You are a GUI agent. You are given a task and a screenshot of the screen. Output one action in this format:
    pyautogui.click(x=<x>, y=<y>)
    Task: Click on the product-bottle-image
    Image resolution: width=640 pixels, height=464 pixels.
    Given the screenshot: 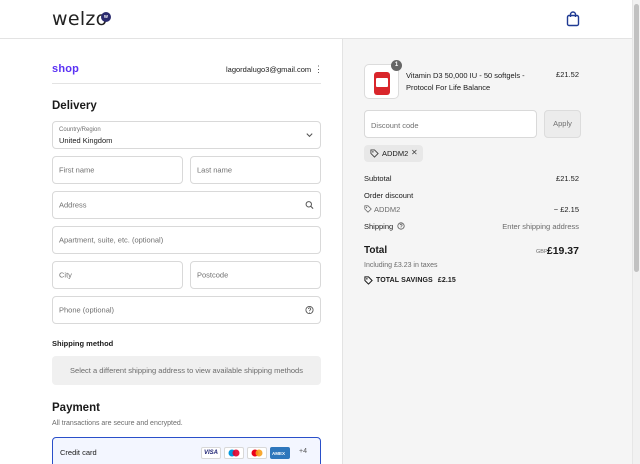 What is the action you would take?
    pyautogui.click(x=382, y=83)
    